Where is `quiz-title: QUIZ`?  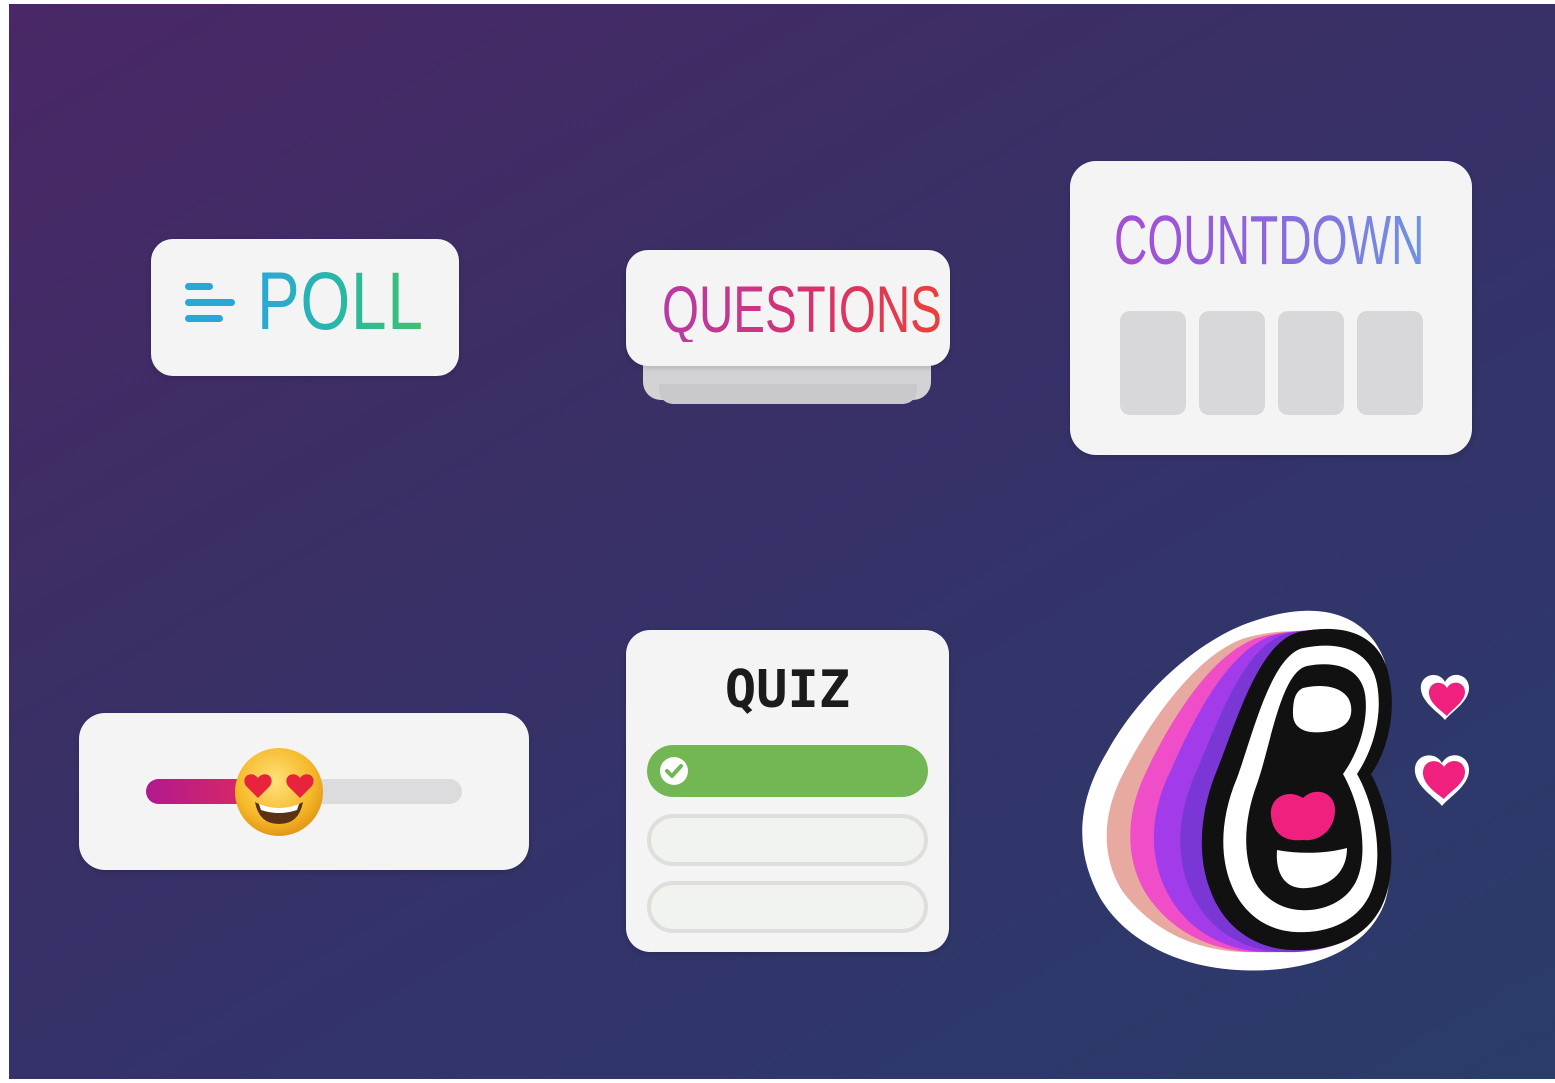 quiz-title: QUIZ is located at coordinates (787, 690).